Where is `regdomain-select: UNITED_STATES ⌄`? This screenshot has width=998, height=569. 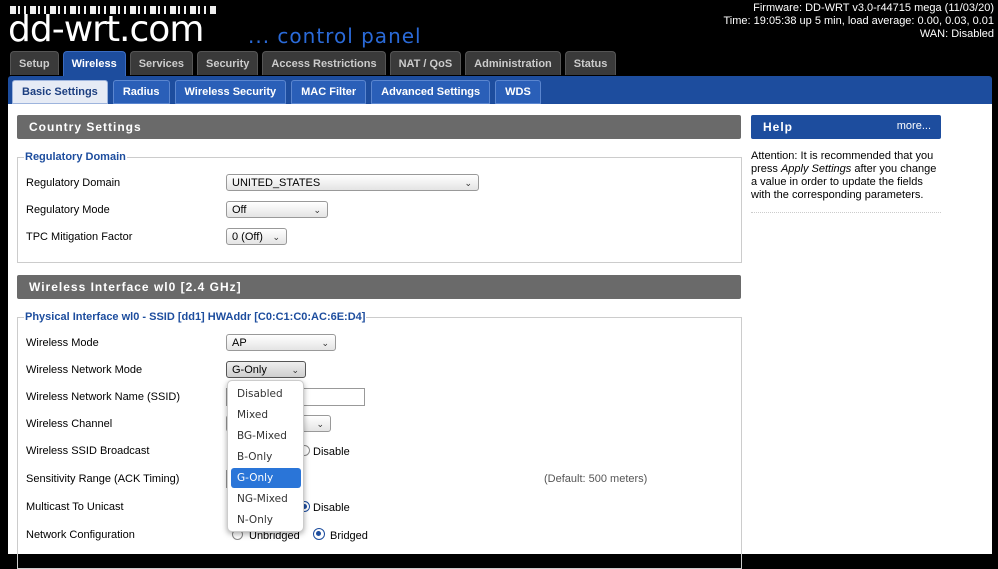 regdomain-select: UNITED_STATES ⌄ is located at coordinates (352, 182).